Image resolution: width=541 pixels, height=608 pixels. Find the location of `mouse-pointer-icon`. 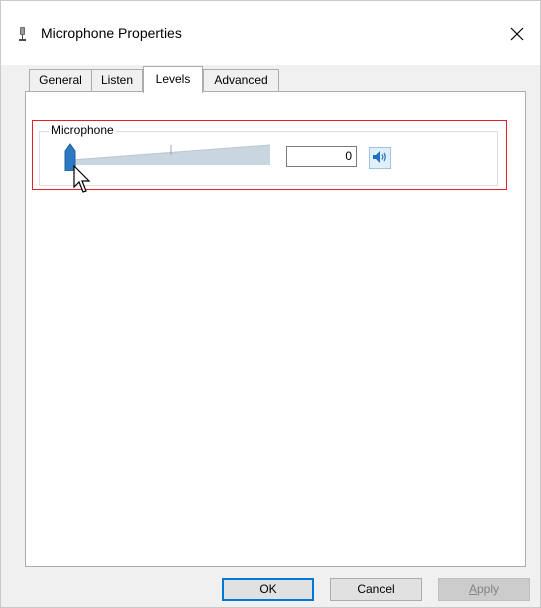

mouse-pointer-icon is located at coordinates (83, 183).